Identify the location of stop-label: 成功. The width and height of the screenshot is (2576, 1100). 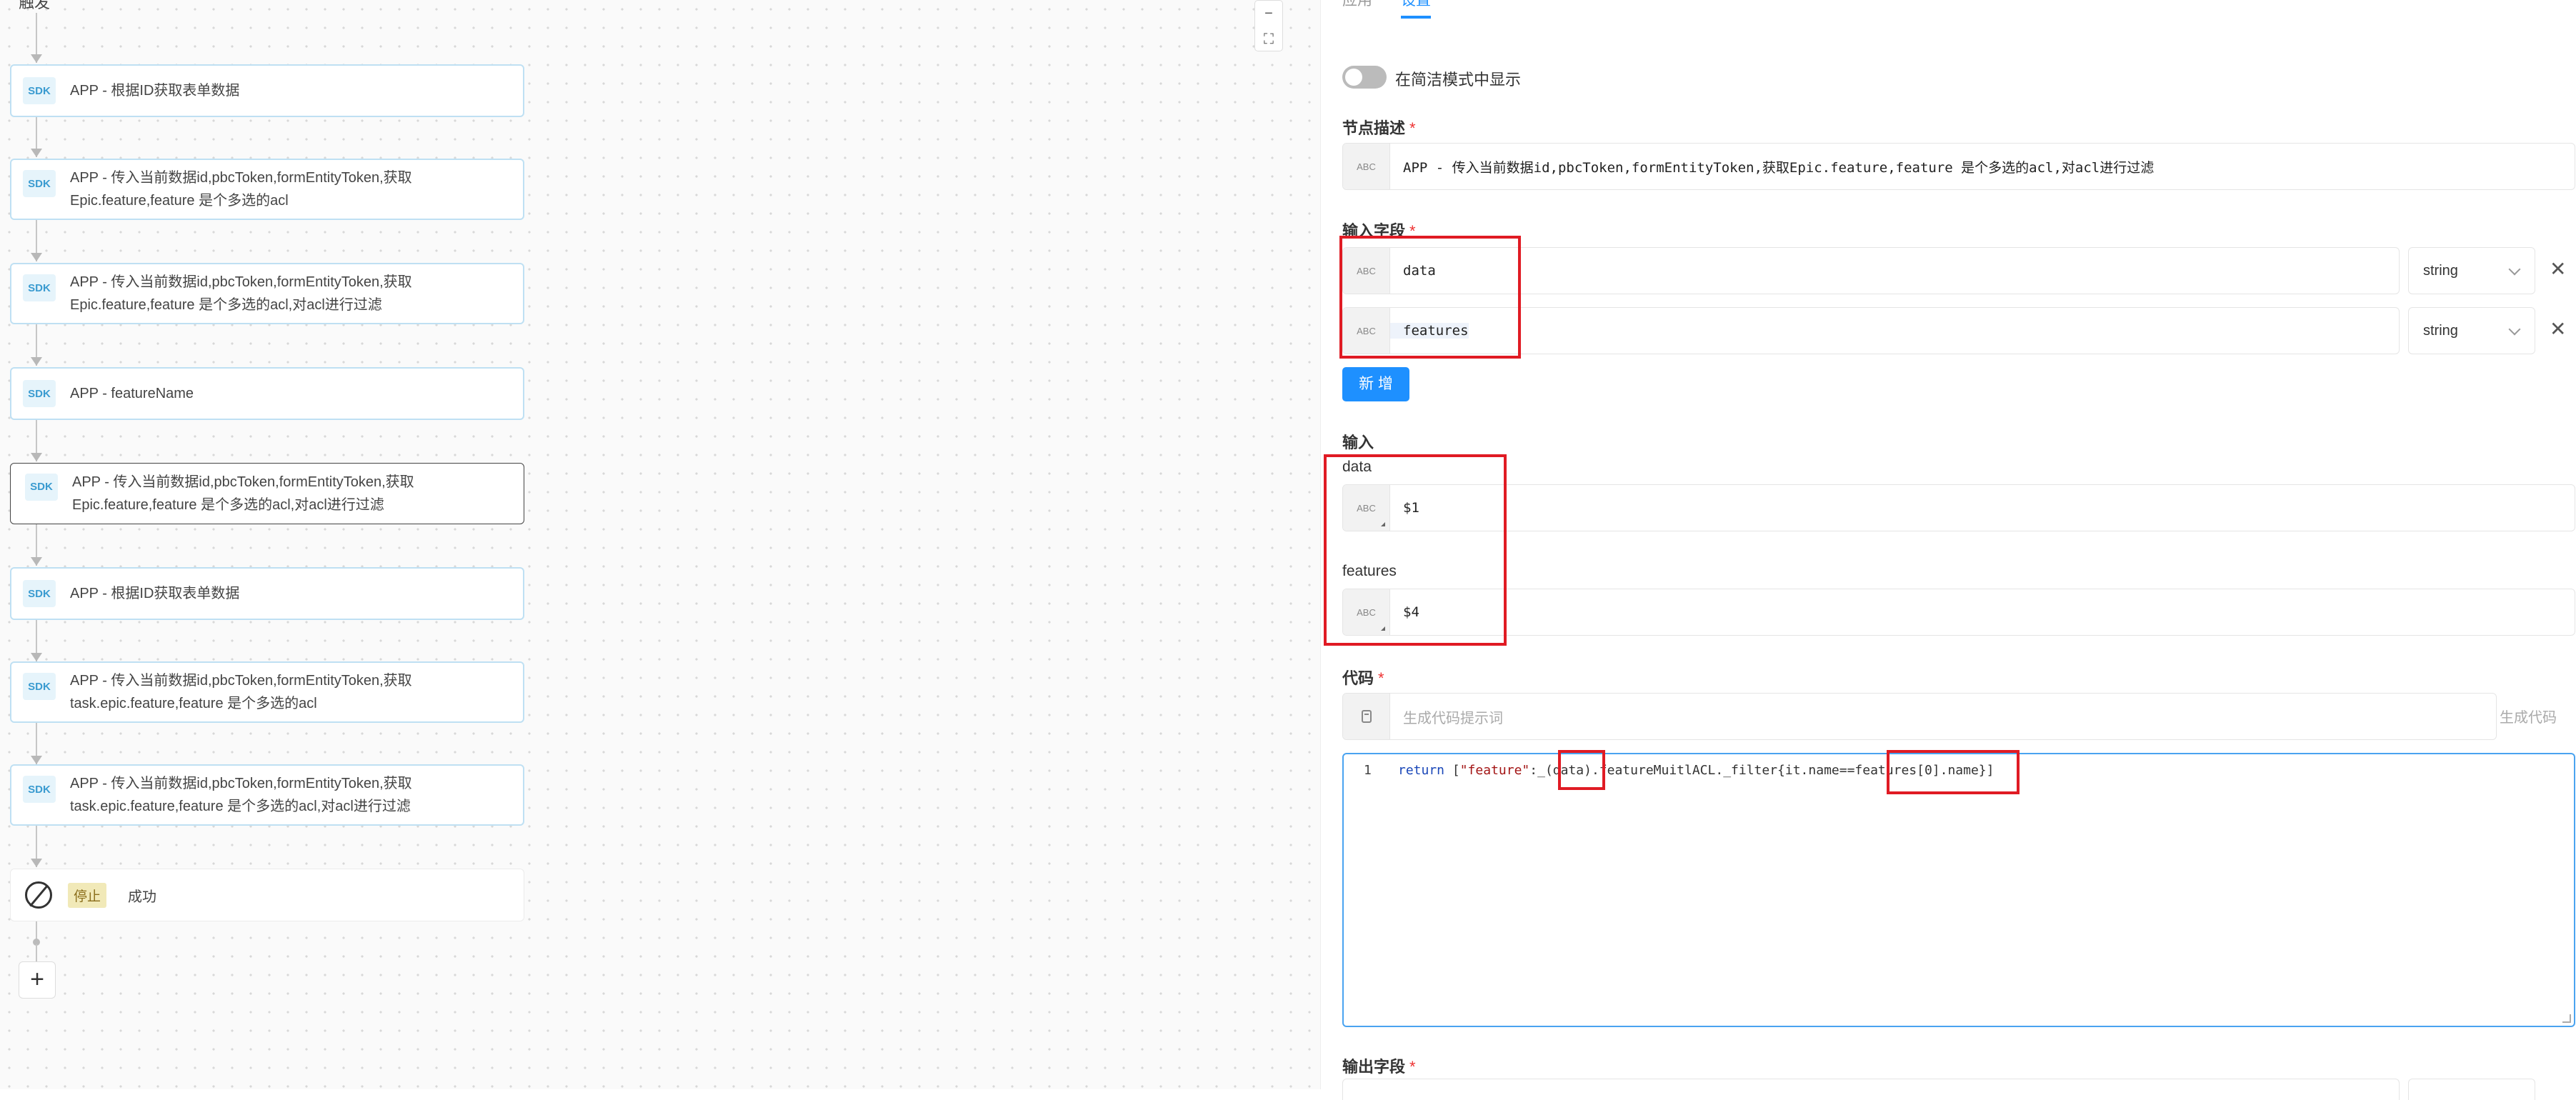
(143, 897).